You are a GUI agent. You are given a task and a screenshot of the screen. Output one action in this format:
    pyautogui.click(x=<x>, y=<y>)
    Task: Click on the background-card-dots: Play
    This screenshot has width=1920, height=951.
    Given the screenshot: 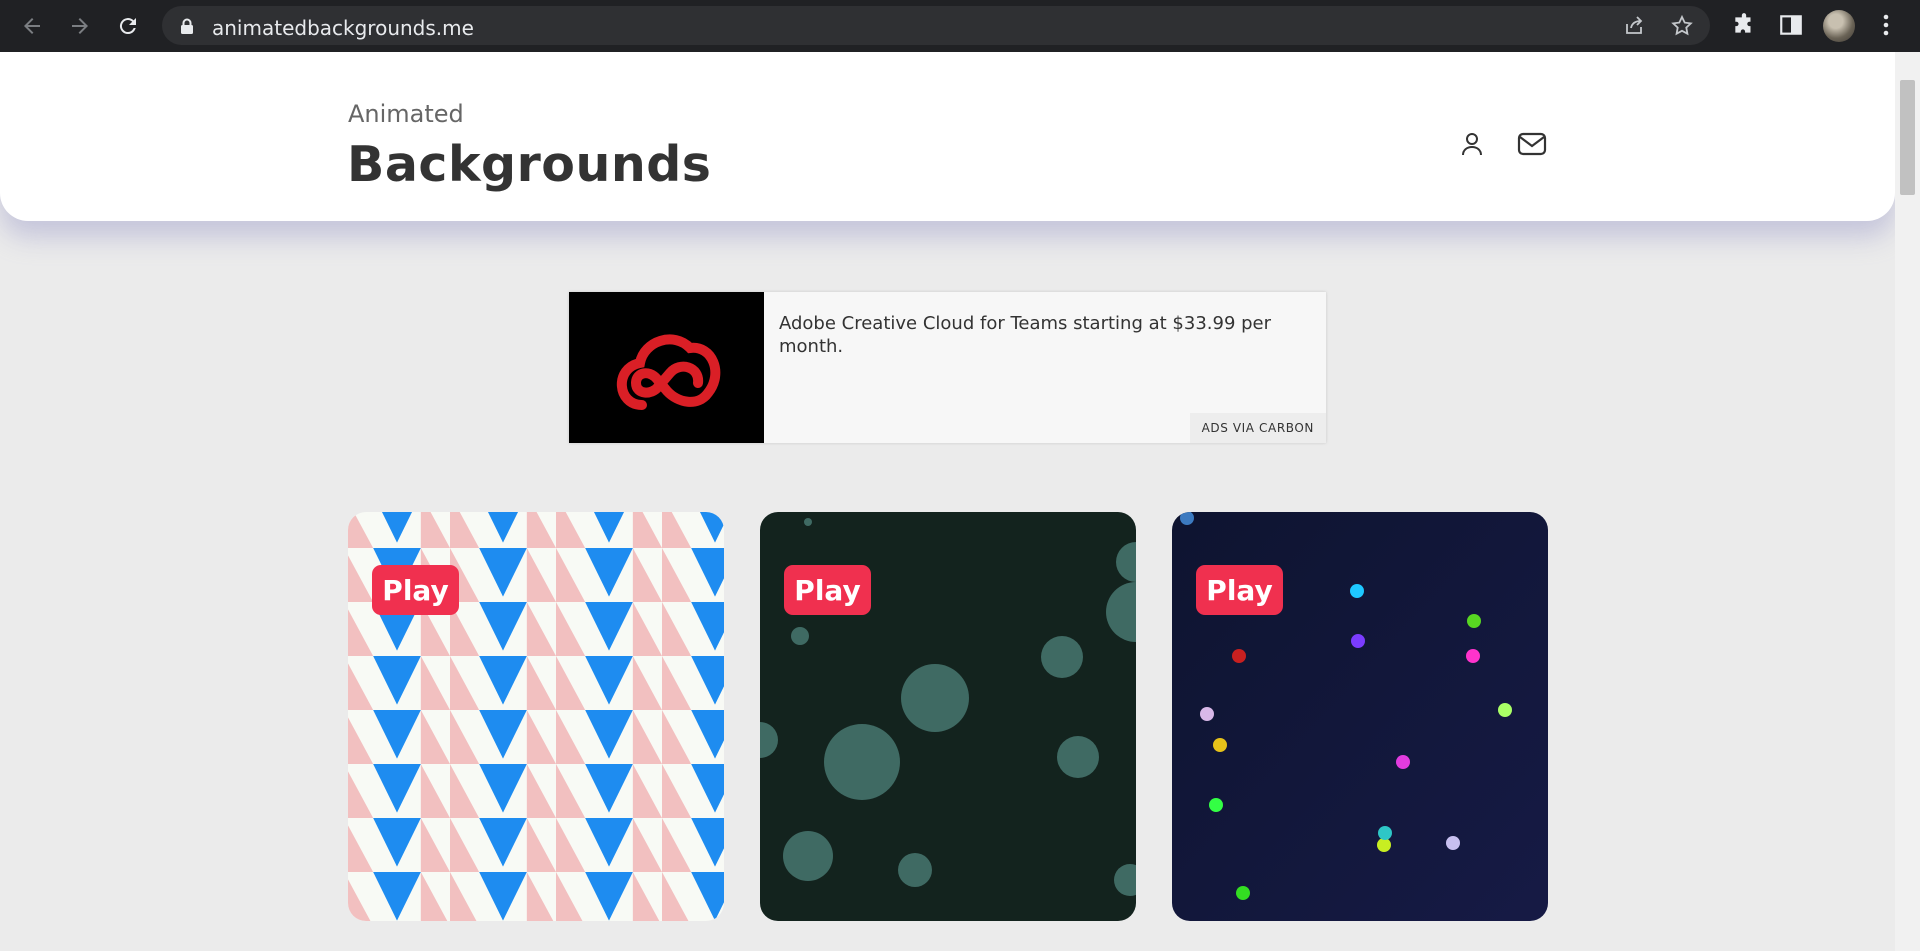 What is the action you would take?
    pyautogui.click(x=1360, y=716)
    